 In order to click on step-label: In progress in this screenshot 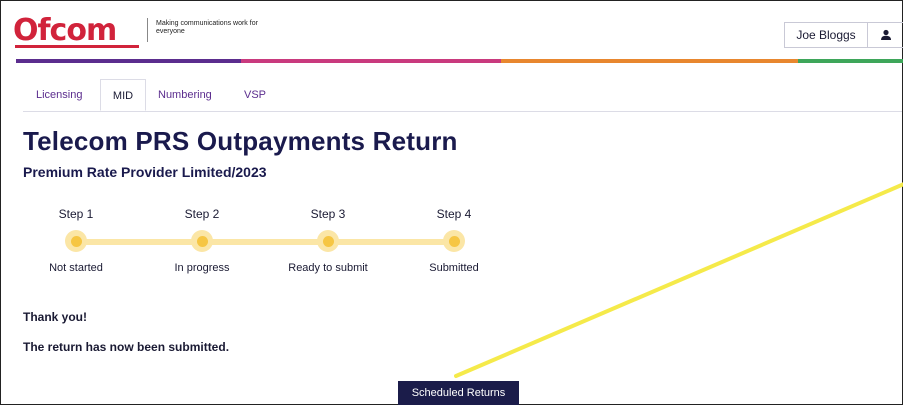, I will do `click(202, 268)`.